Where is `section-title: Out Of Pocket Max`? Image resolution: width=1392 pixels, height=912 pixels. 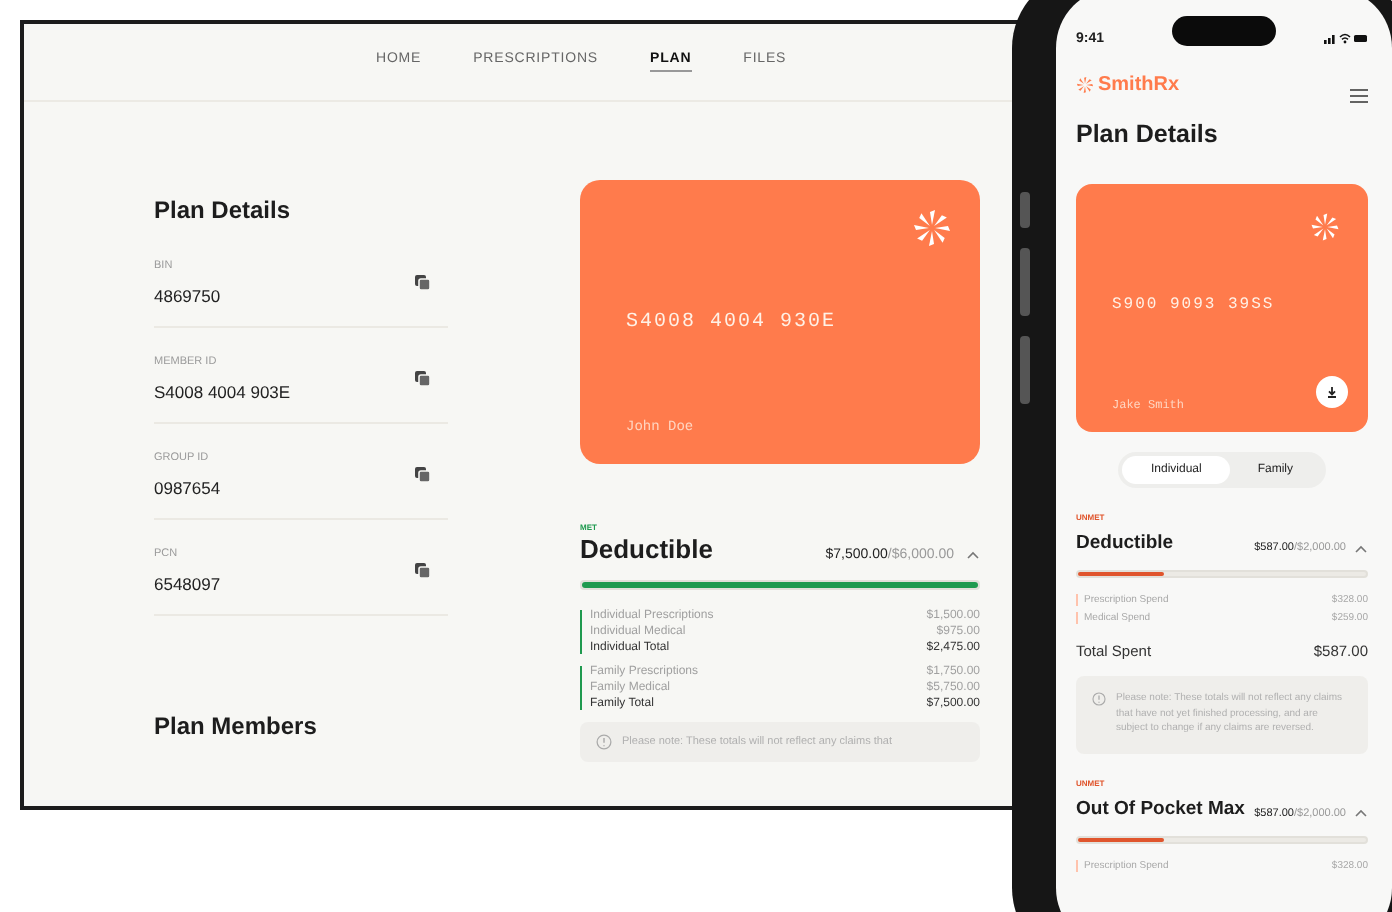 section-title: Out Of Pocket Max is located at coordinates (1160, 808).